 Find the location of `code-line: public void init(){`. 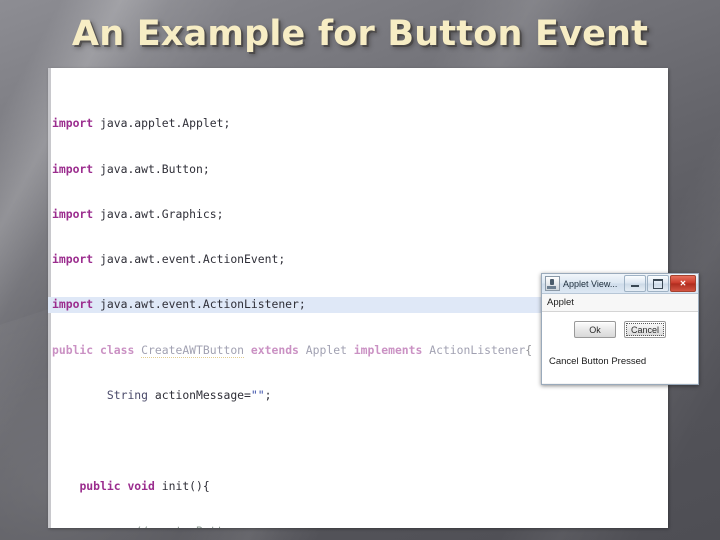

code-line: public void init(){ is located at coordinates (144, 485).